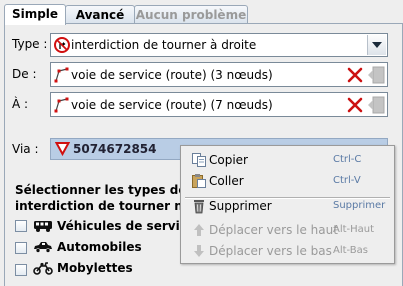 Image resolution: width=403 pixels, height=286 pixels. What do you see at coordinates (43, 227) in the screenshot?
I see `bus-icon` at bounding box center [43, 227].